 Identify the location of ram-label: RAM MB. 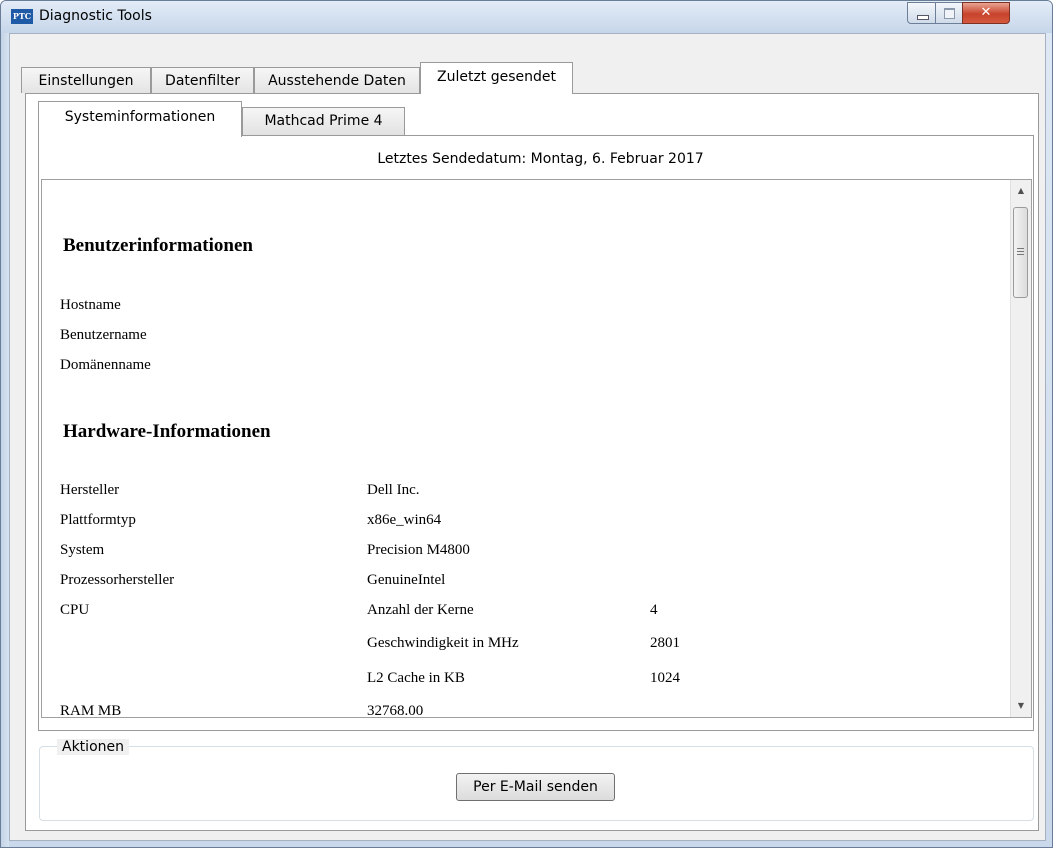
(91, 710).